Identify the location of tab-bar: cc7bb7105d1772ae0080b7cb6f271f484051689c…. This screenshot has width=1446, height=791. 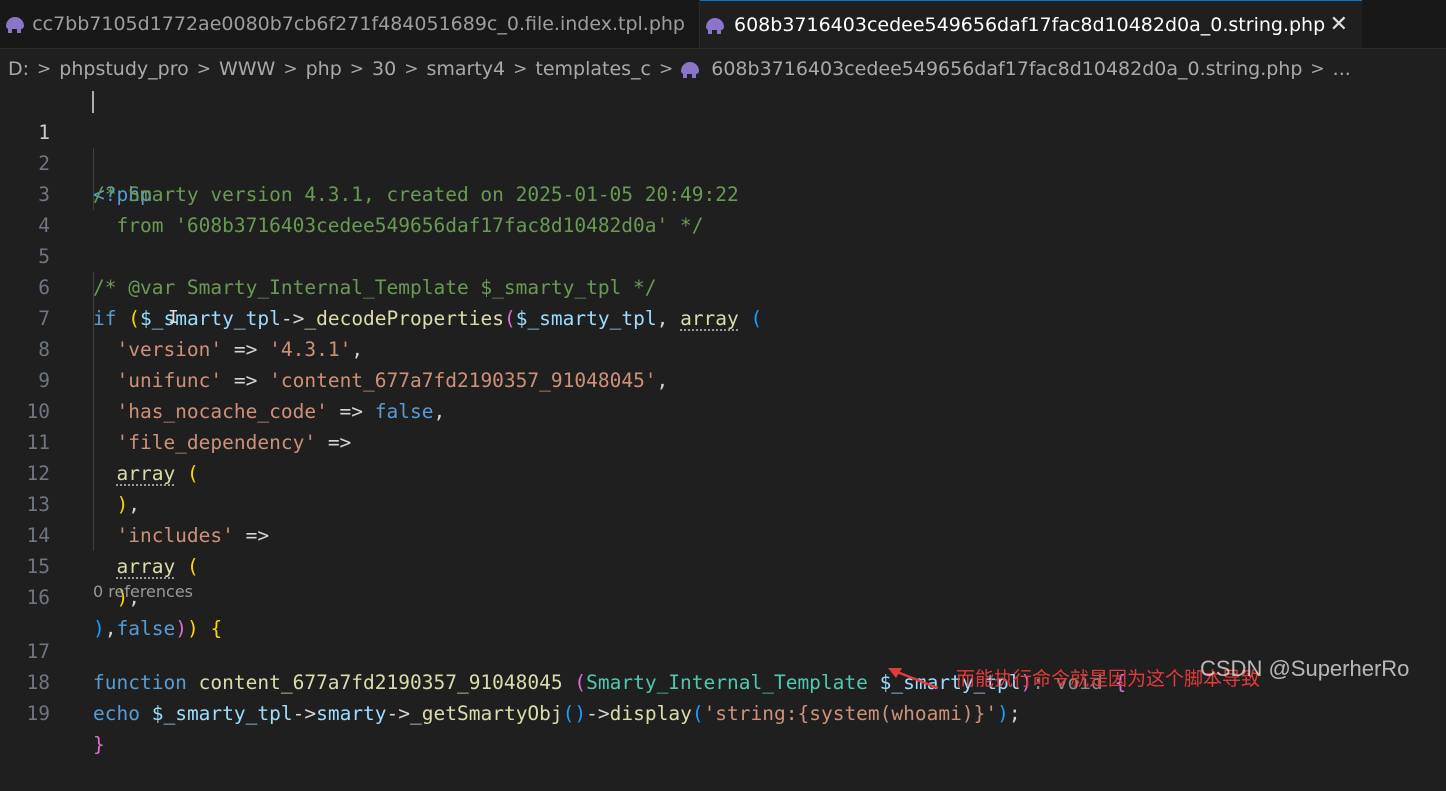
(723, 24).